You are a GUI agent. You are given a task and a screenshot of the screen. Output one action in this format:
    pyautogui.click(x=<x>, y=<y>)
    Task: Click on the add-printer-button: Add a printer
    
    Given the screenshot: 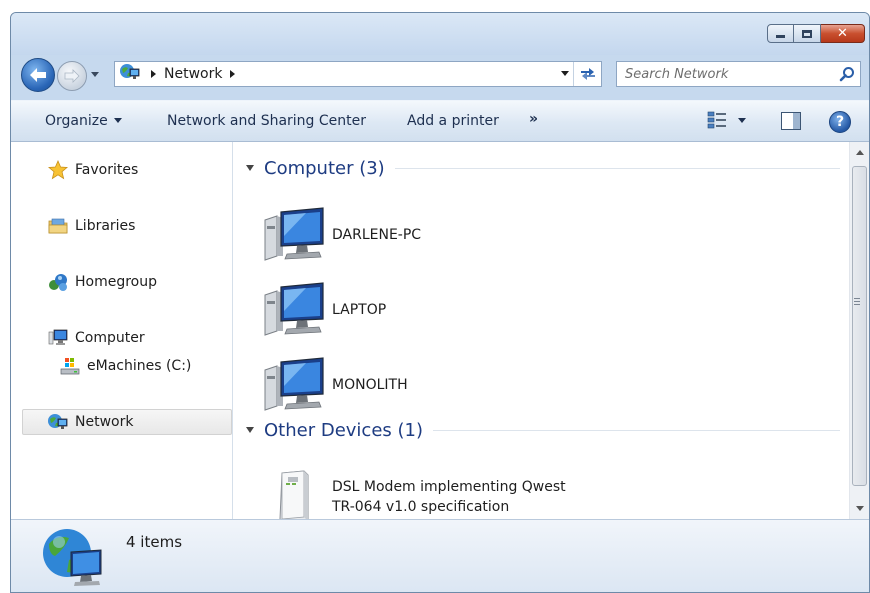 What is the action you would take?
    pyautogui.click(x=453, y=121)
    